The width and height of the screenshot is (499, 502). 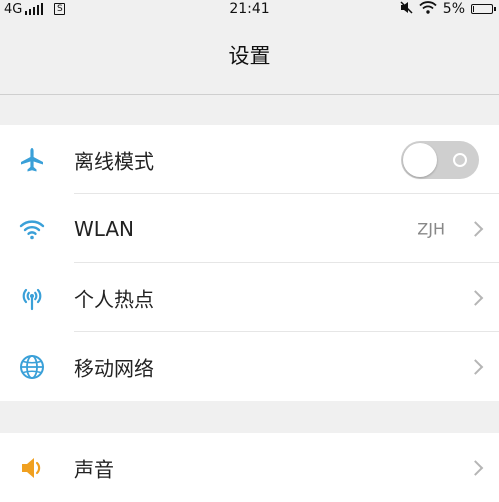 I want to click on wifi-status-icon, so click(x=428, y=9).